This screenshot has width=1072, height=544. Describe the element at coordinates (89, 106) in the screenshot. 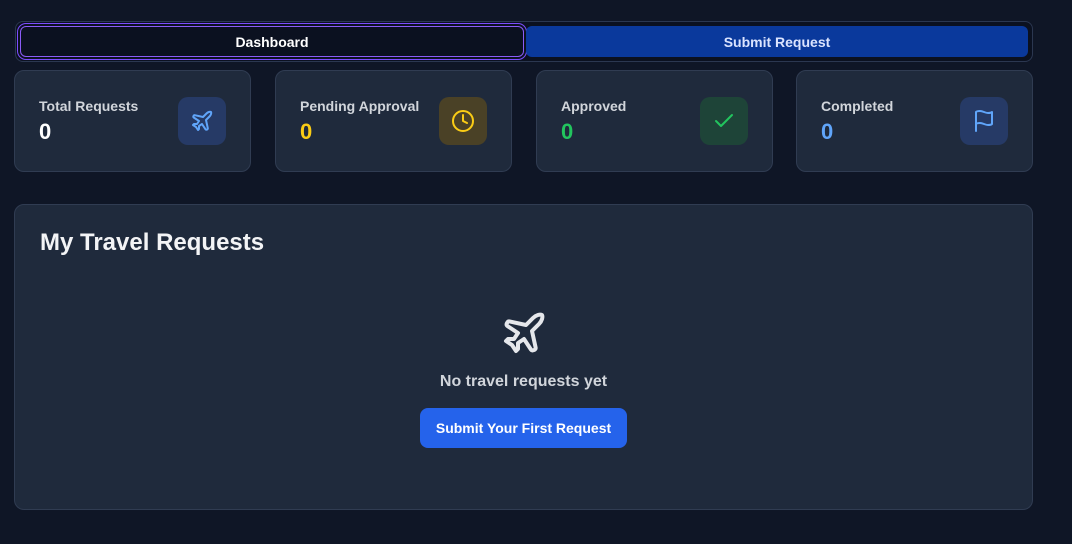

I see `stat-label: Total Requests` at that location.